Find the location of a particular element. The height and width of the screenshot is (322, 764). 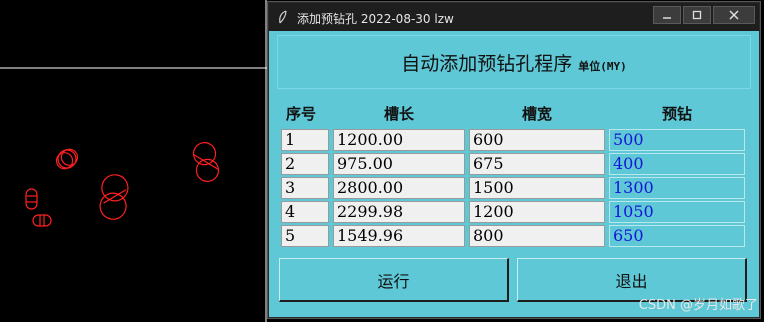

row-index-cell: 5 is located at coordinates (305, 236).